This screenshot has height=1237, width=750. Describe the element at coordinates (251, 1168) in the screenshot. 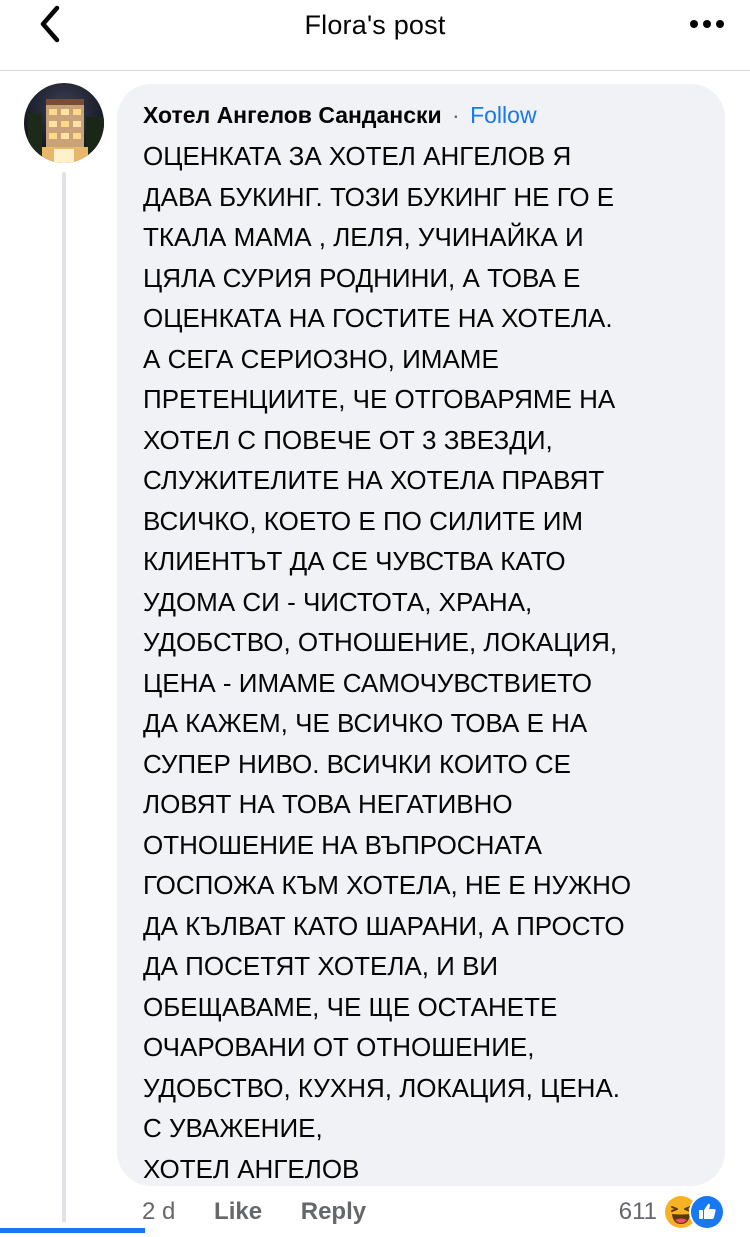

I see `comment-text-line: ХОТЕЛ АНГЕЛОВ` at that location.